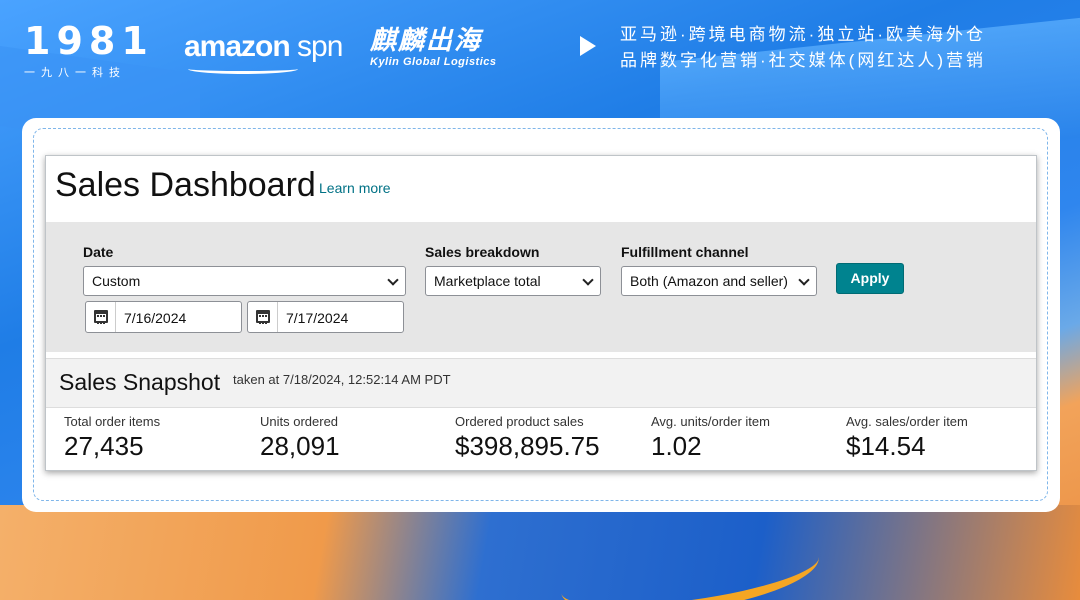 This screenshot has height=600, width=1080. What do you see at coordinates (159, 438) in the screenshot?
I see `metric-total-order-items: Total order items 27,435` at bounding box center [159, 438].